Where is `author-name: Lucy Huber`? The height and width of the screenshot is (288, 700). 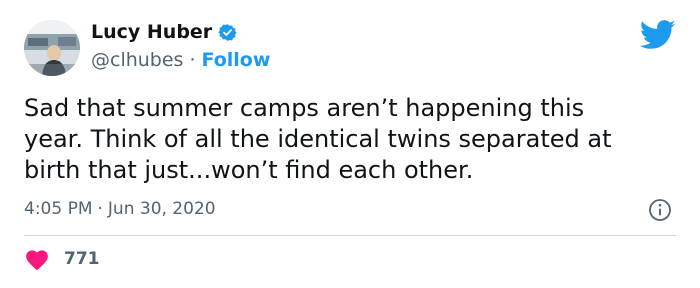 author-name: Lucy Huber is located at coordinates (151, 32).